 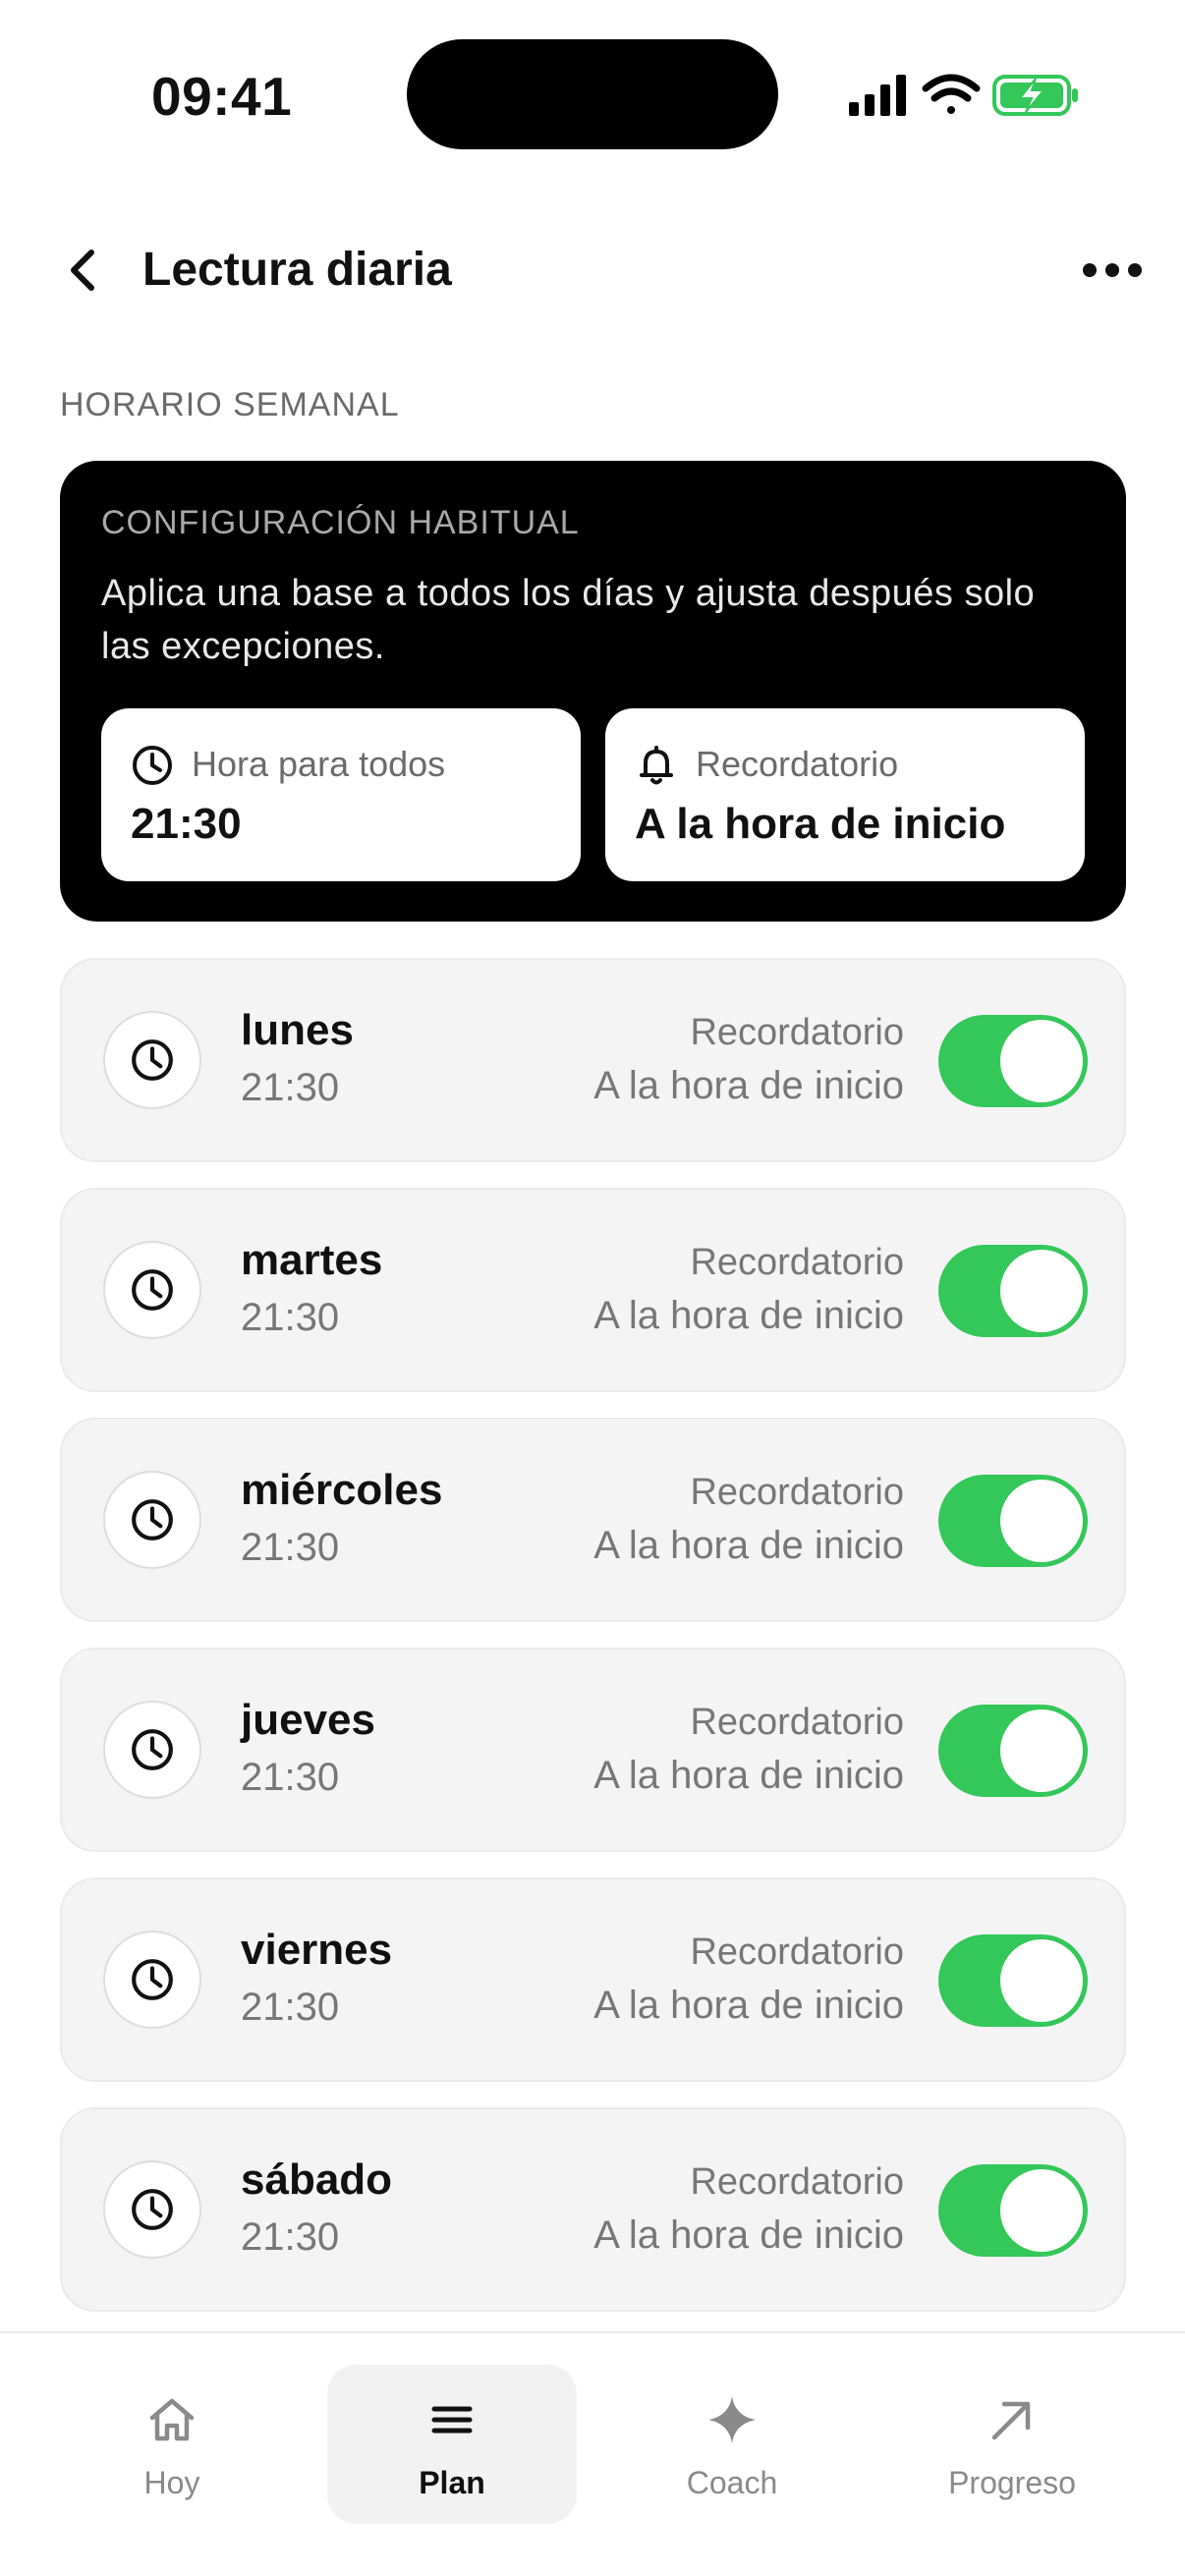 What do you see at coordinates (222, 96) in the screenshot?
I see `status-time: 09:41` at bounding box center [222, 96].